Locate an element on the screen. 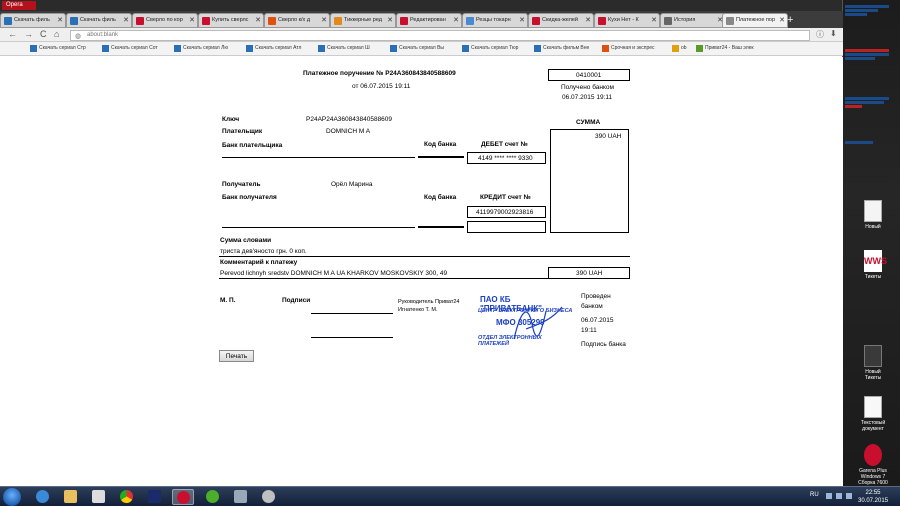  url-input: ◍ about:blank is located at coordinates (440, 35).